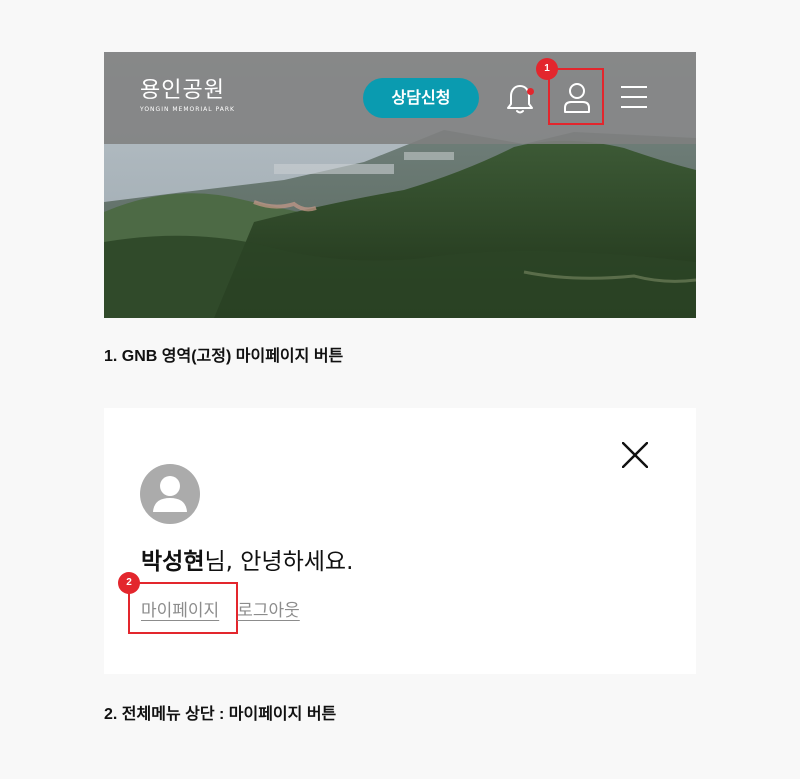  I want to click on close-button, so click(635, 455).